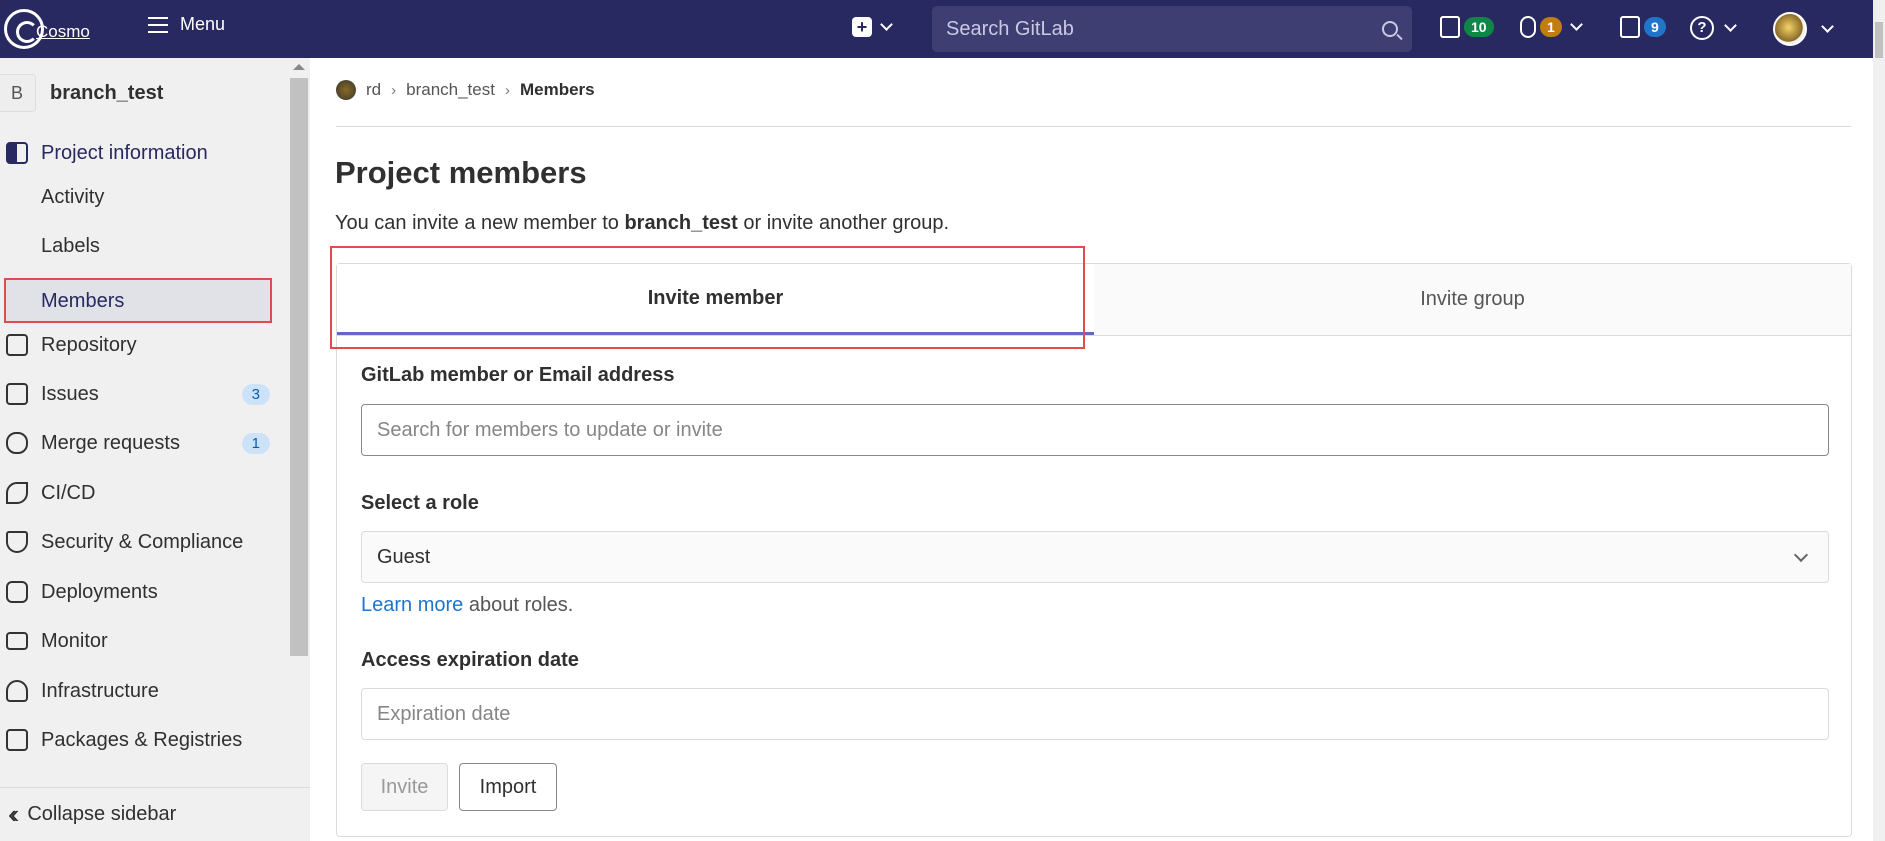 This screenshot has height=841, width=1885. I want to click on sidebar-item-cicd: CI/CD, so click(145, 493).